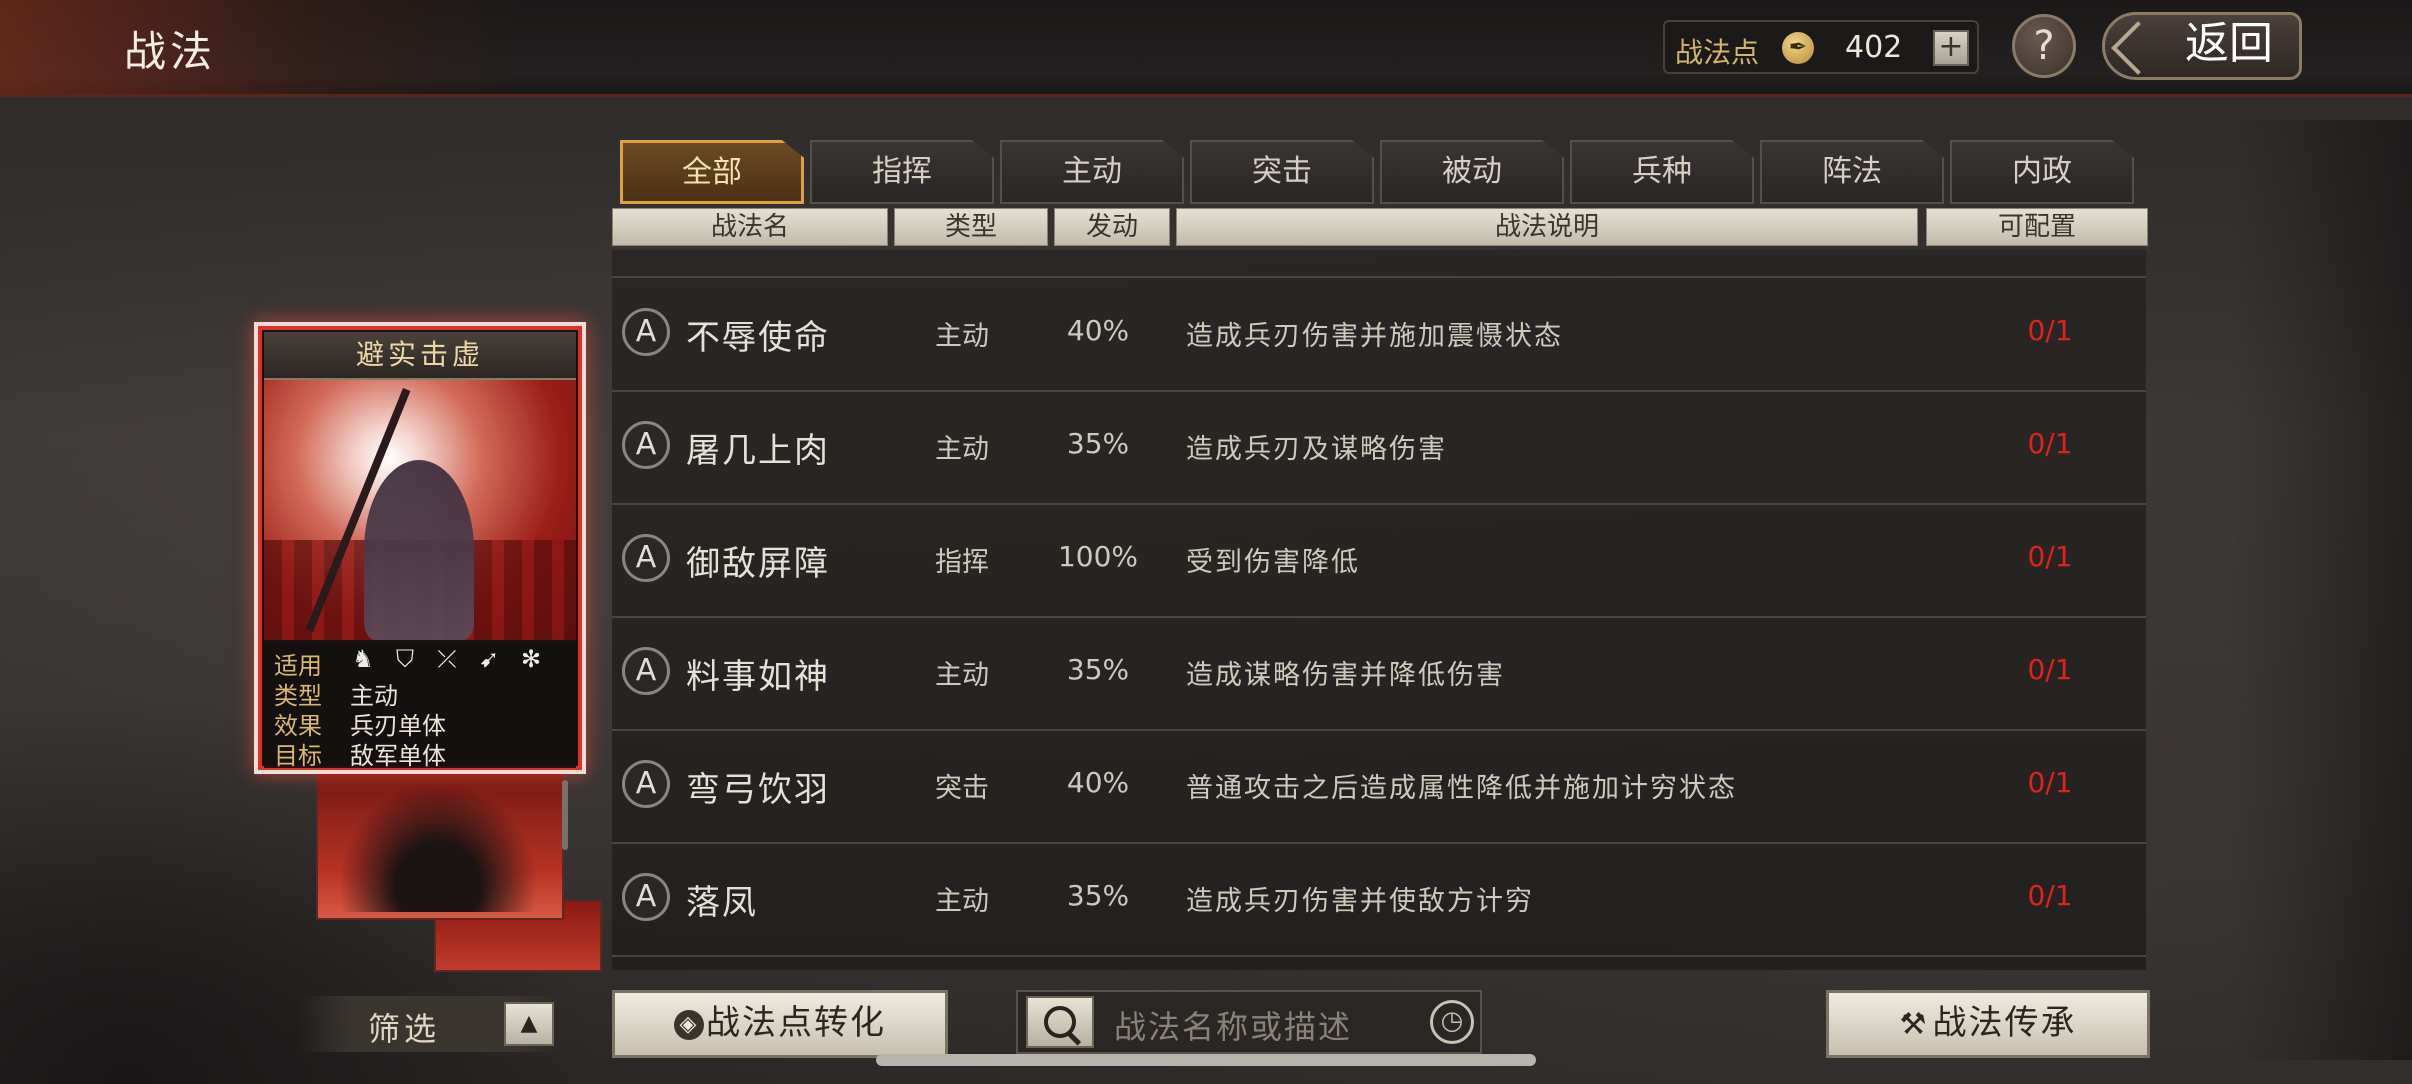  I want to click on shield-icon: ⛉, so click(405, 659).